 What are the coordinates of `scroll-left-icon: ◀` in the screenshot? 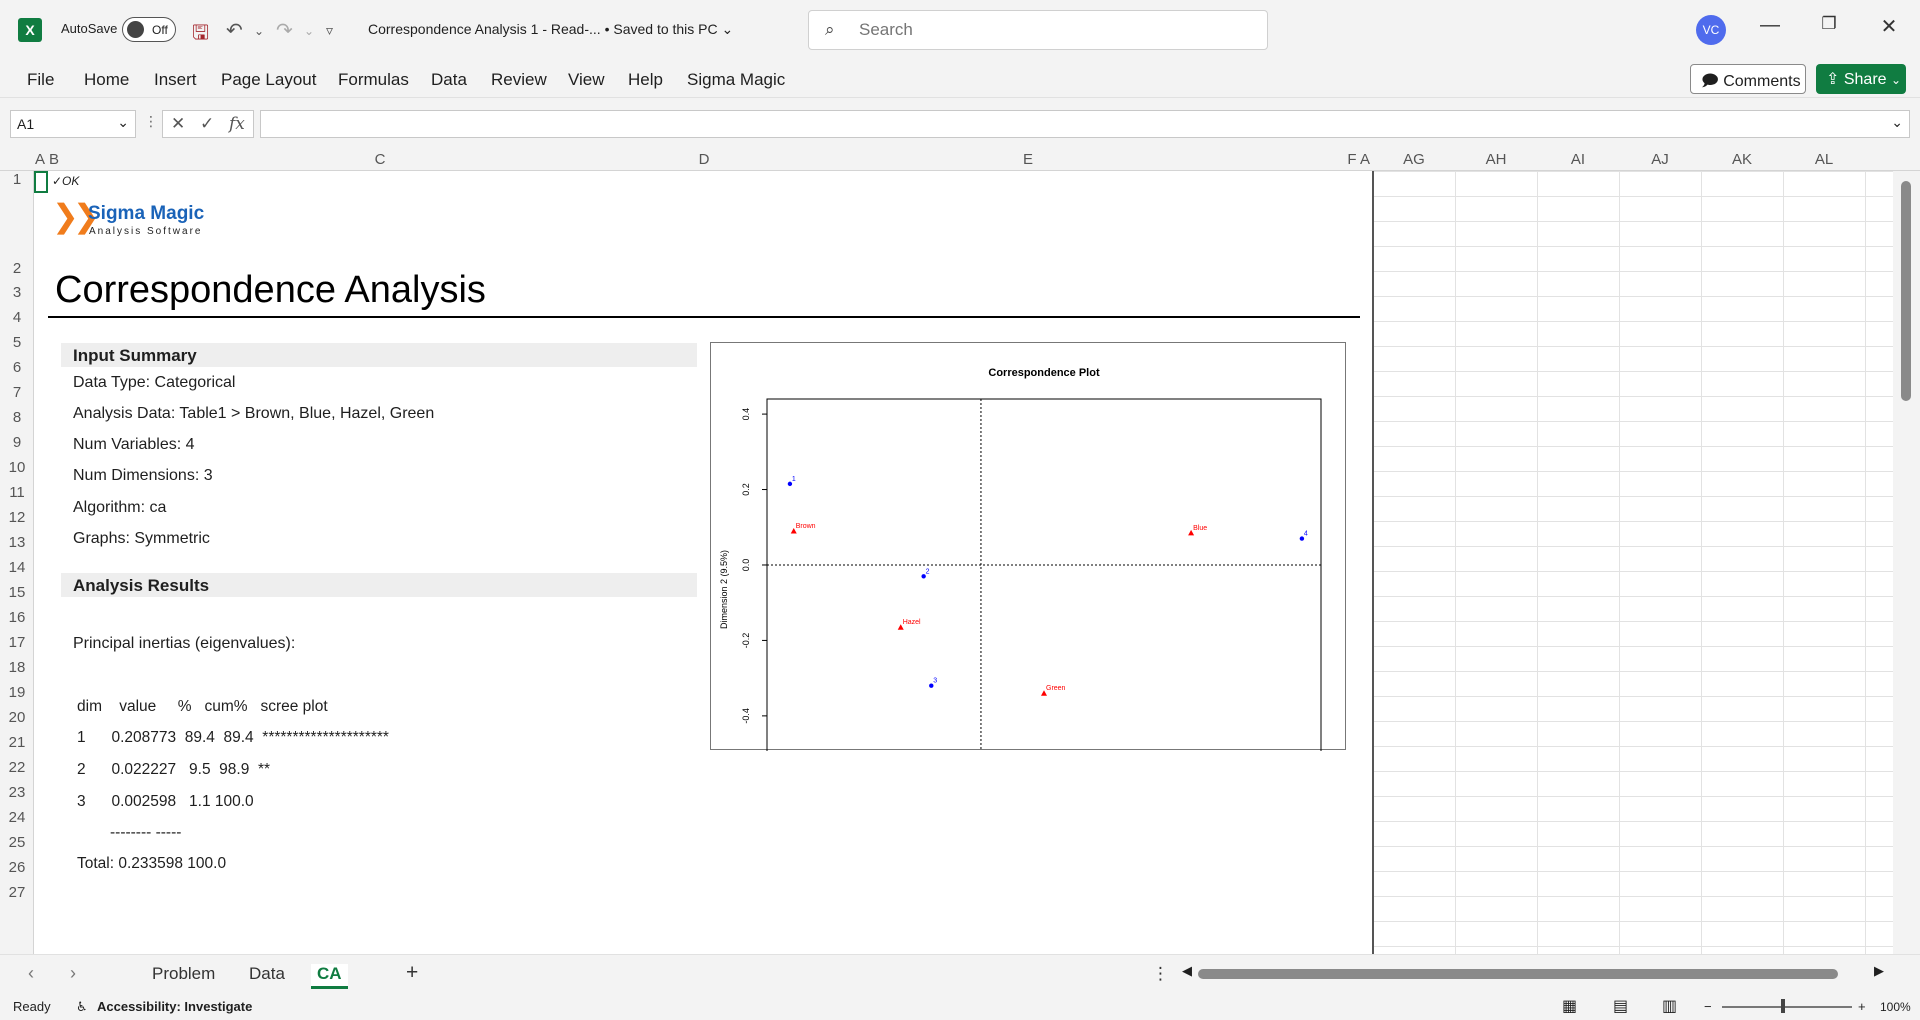 It's located at (1187, 971).